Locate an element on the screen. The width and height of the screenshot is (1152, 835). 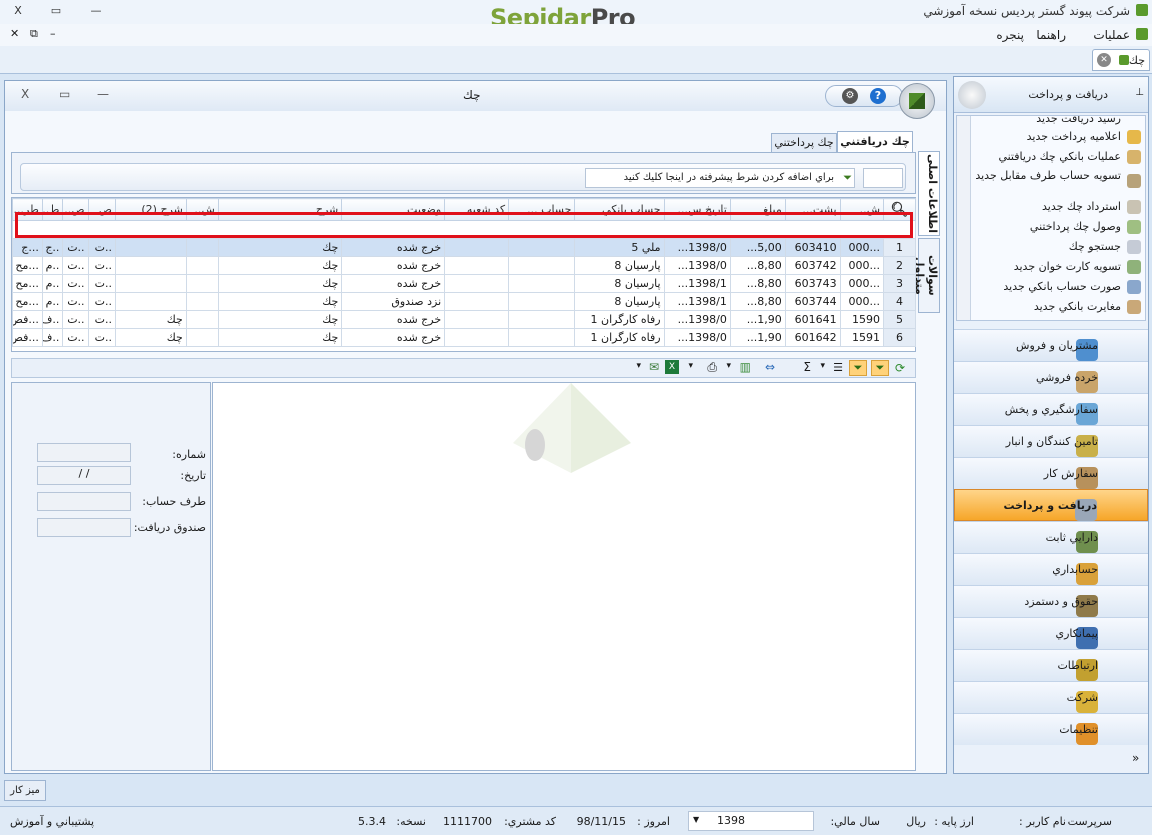
nav-item: صورت حساب بانکي جديد is located at coordinates (1062, 286).